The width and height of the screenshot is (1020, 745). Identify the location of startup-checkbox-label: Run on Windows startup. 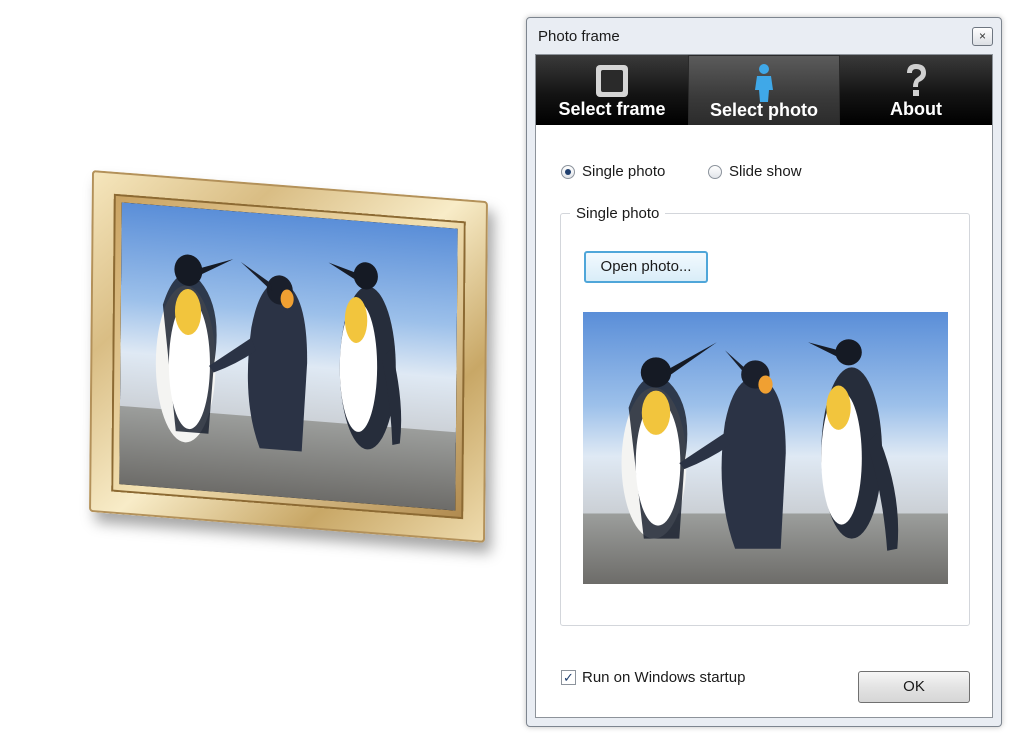
(664, 677).